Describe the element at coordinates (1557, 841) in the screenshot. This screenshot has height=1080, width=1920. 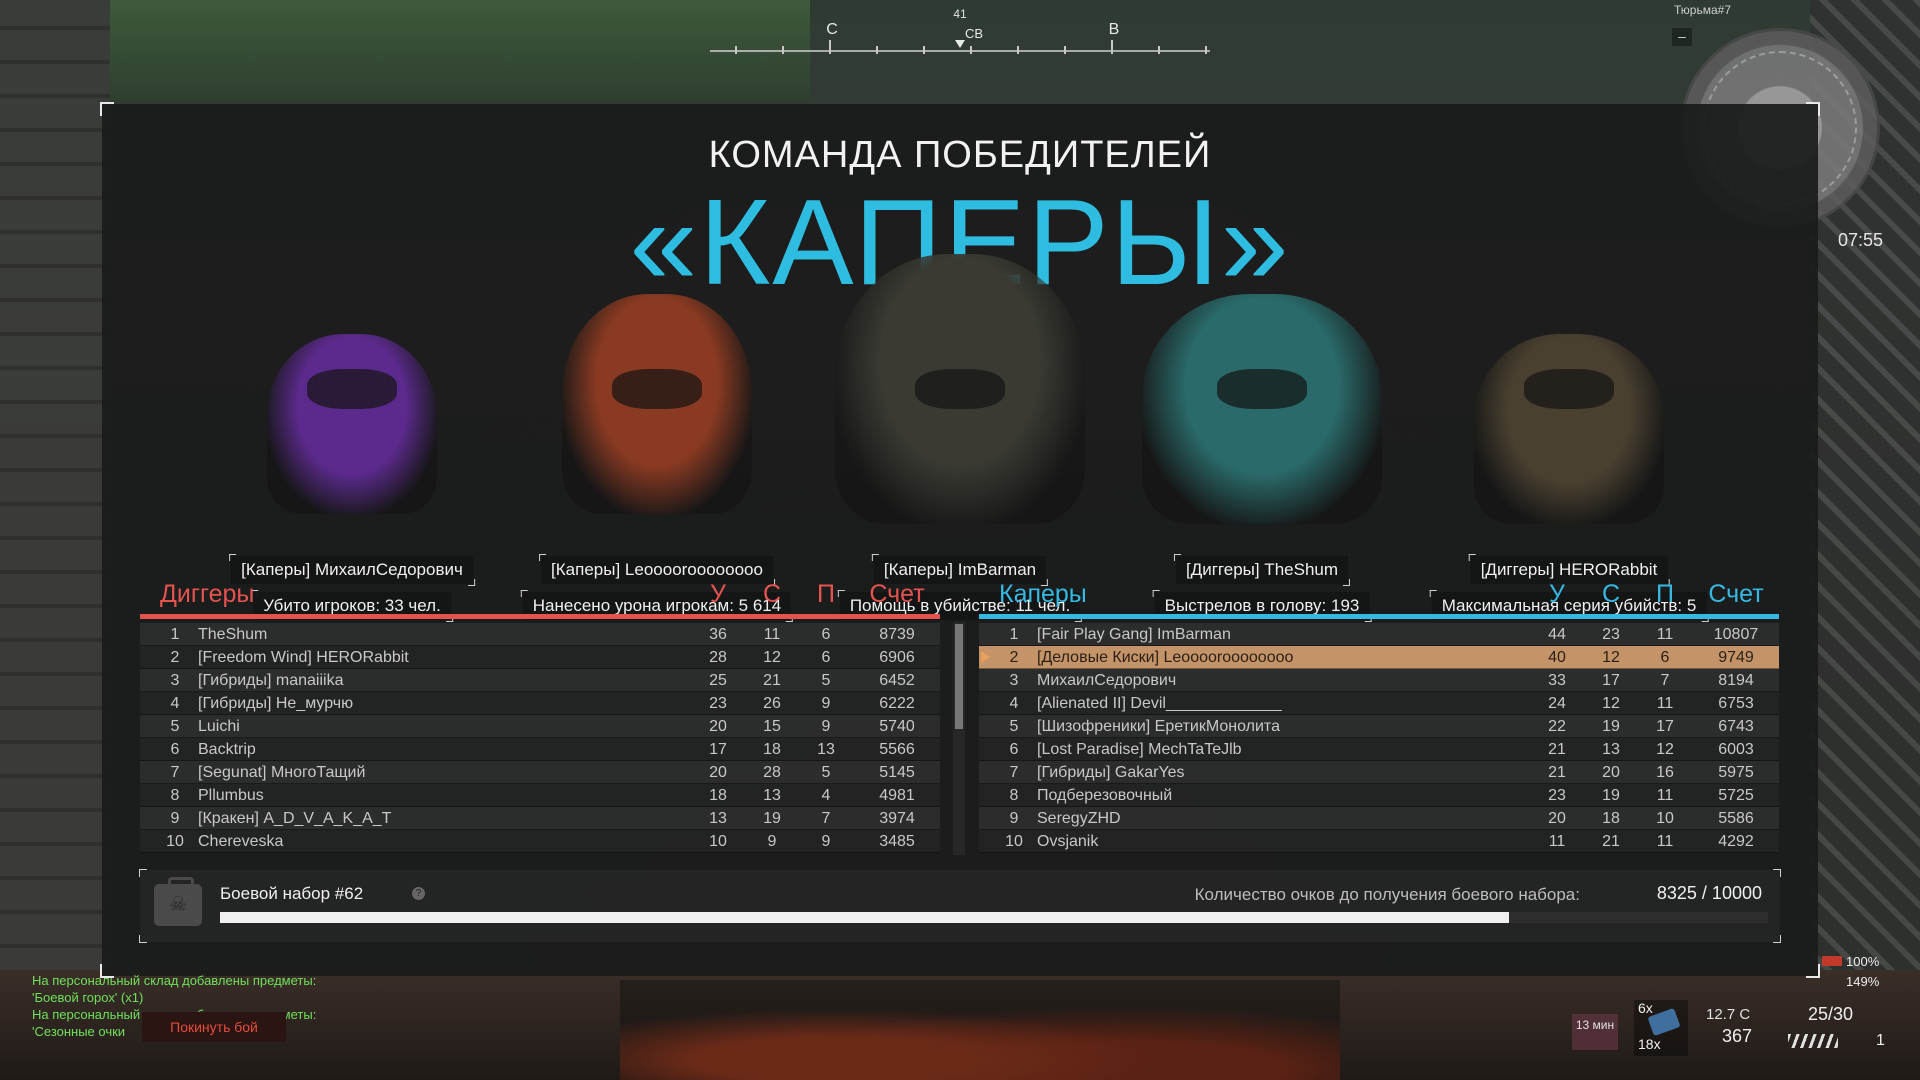
I see `row-kills: 11` at that location.